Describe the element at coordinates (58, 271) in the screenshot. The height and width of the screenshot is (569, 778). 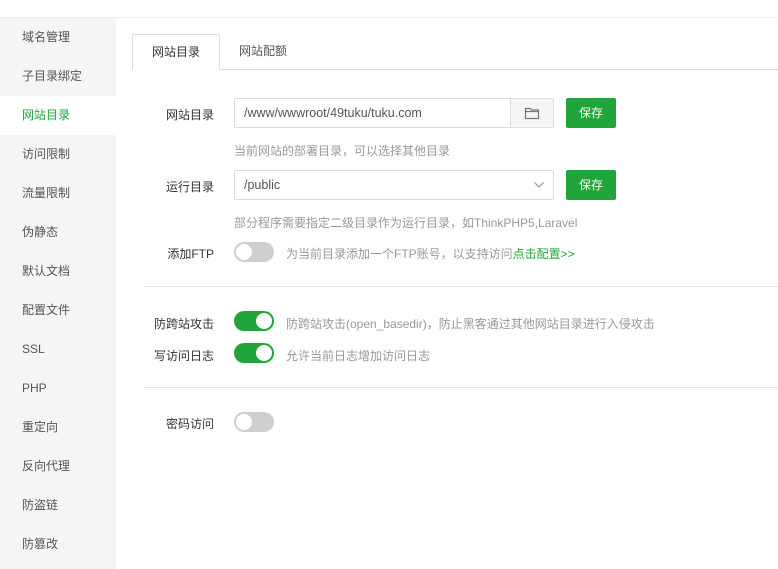
I see `sidebar-item-default-doc: 默认文档` at that location.